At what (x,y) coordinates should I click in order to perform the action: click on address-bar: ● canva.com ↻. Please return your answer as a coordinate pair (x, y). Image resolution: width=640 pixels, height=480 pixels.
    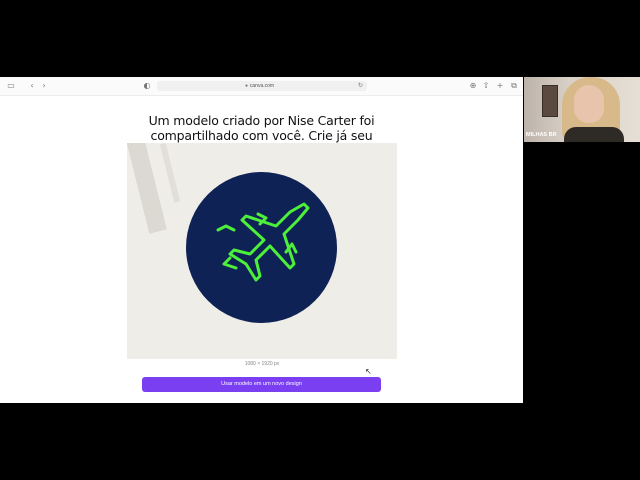
    Looking at the image, I should click on (262, 86).